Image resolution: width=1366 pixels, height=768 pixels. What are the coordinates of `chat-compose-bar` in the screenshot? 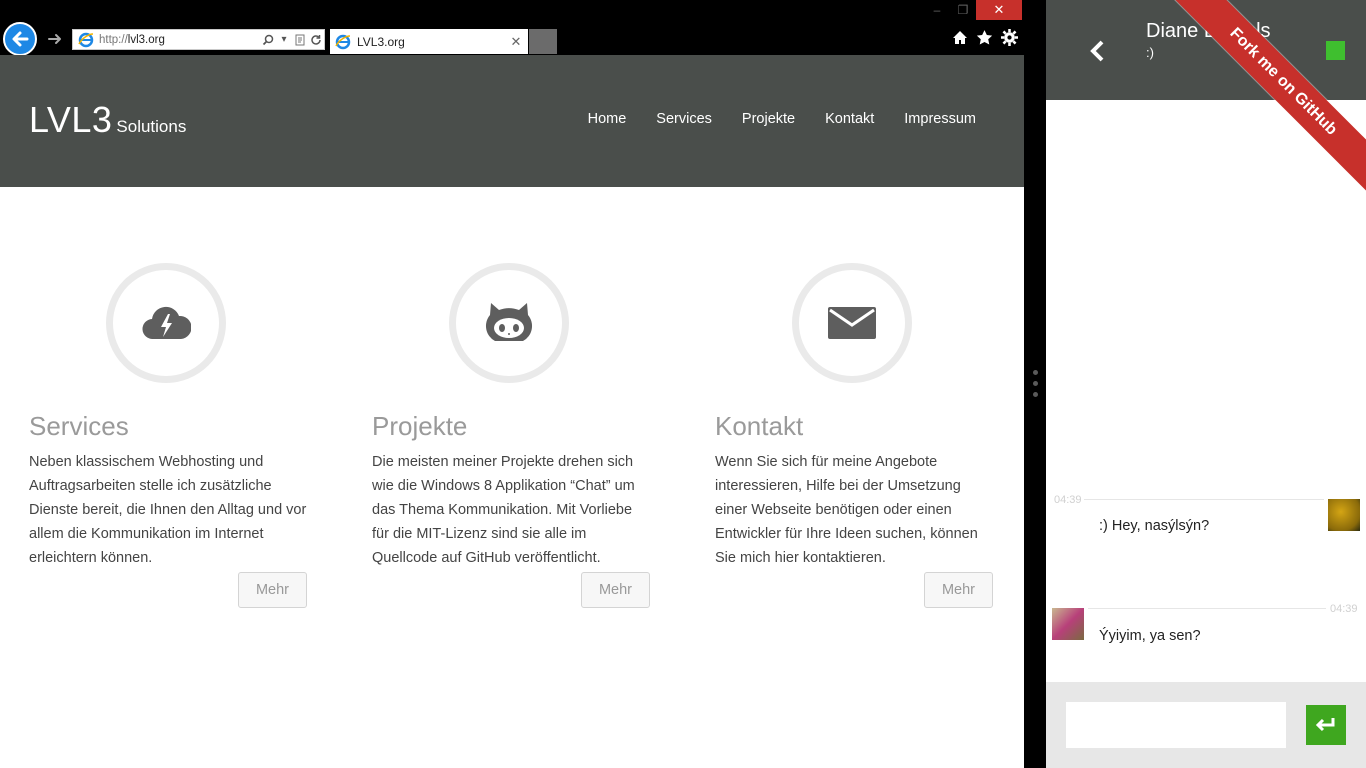 It's located at (1206, 725).